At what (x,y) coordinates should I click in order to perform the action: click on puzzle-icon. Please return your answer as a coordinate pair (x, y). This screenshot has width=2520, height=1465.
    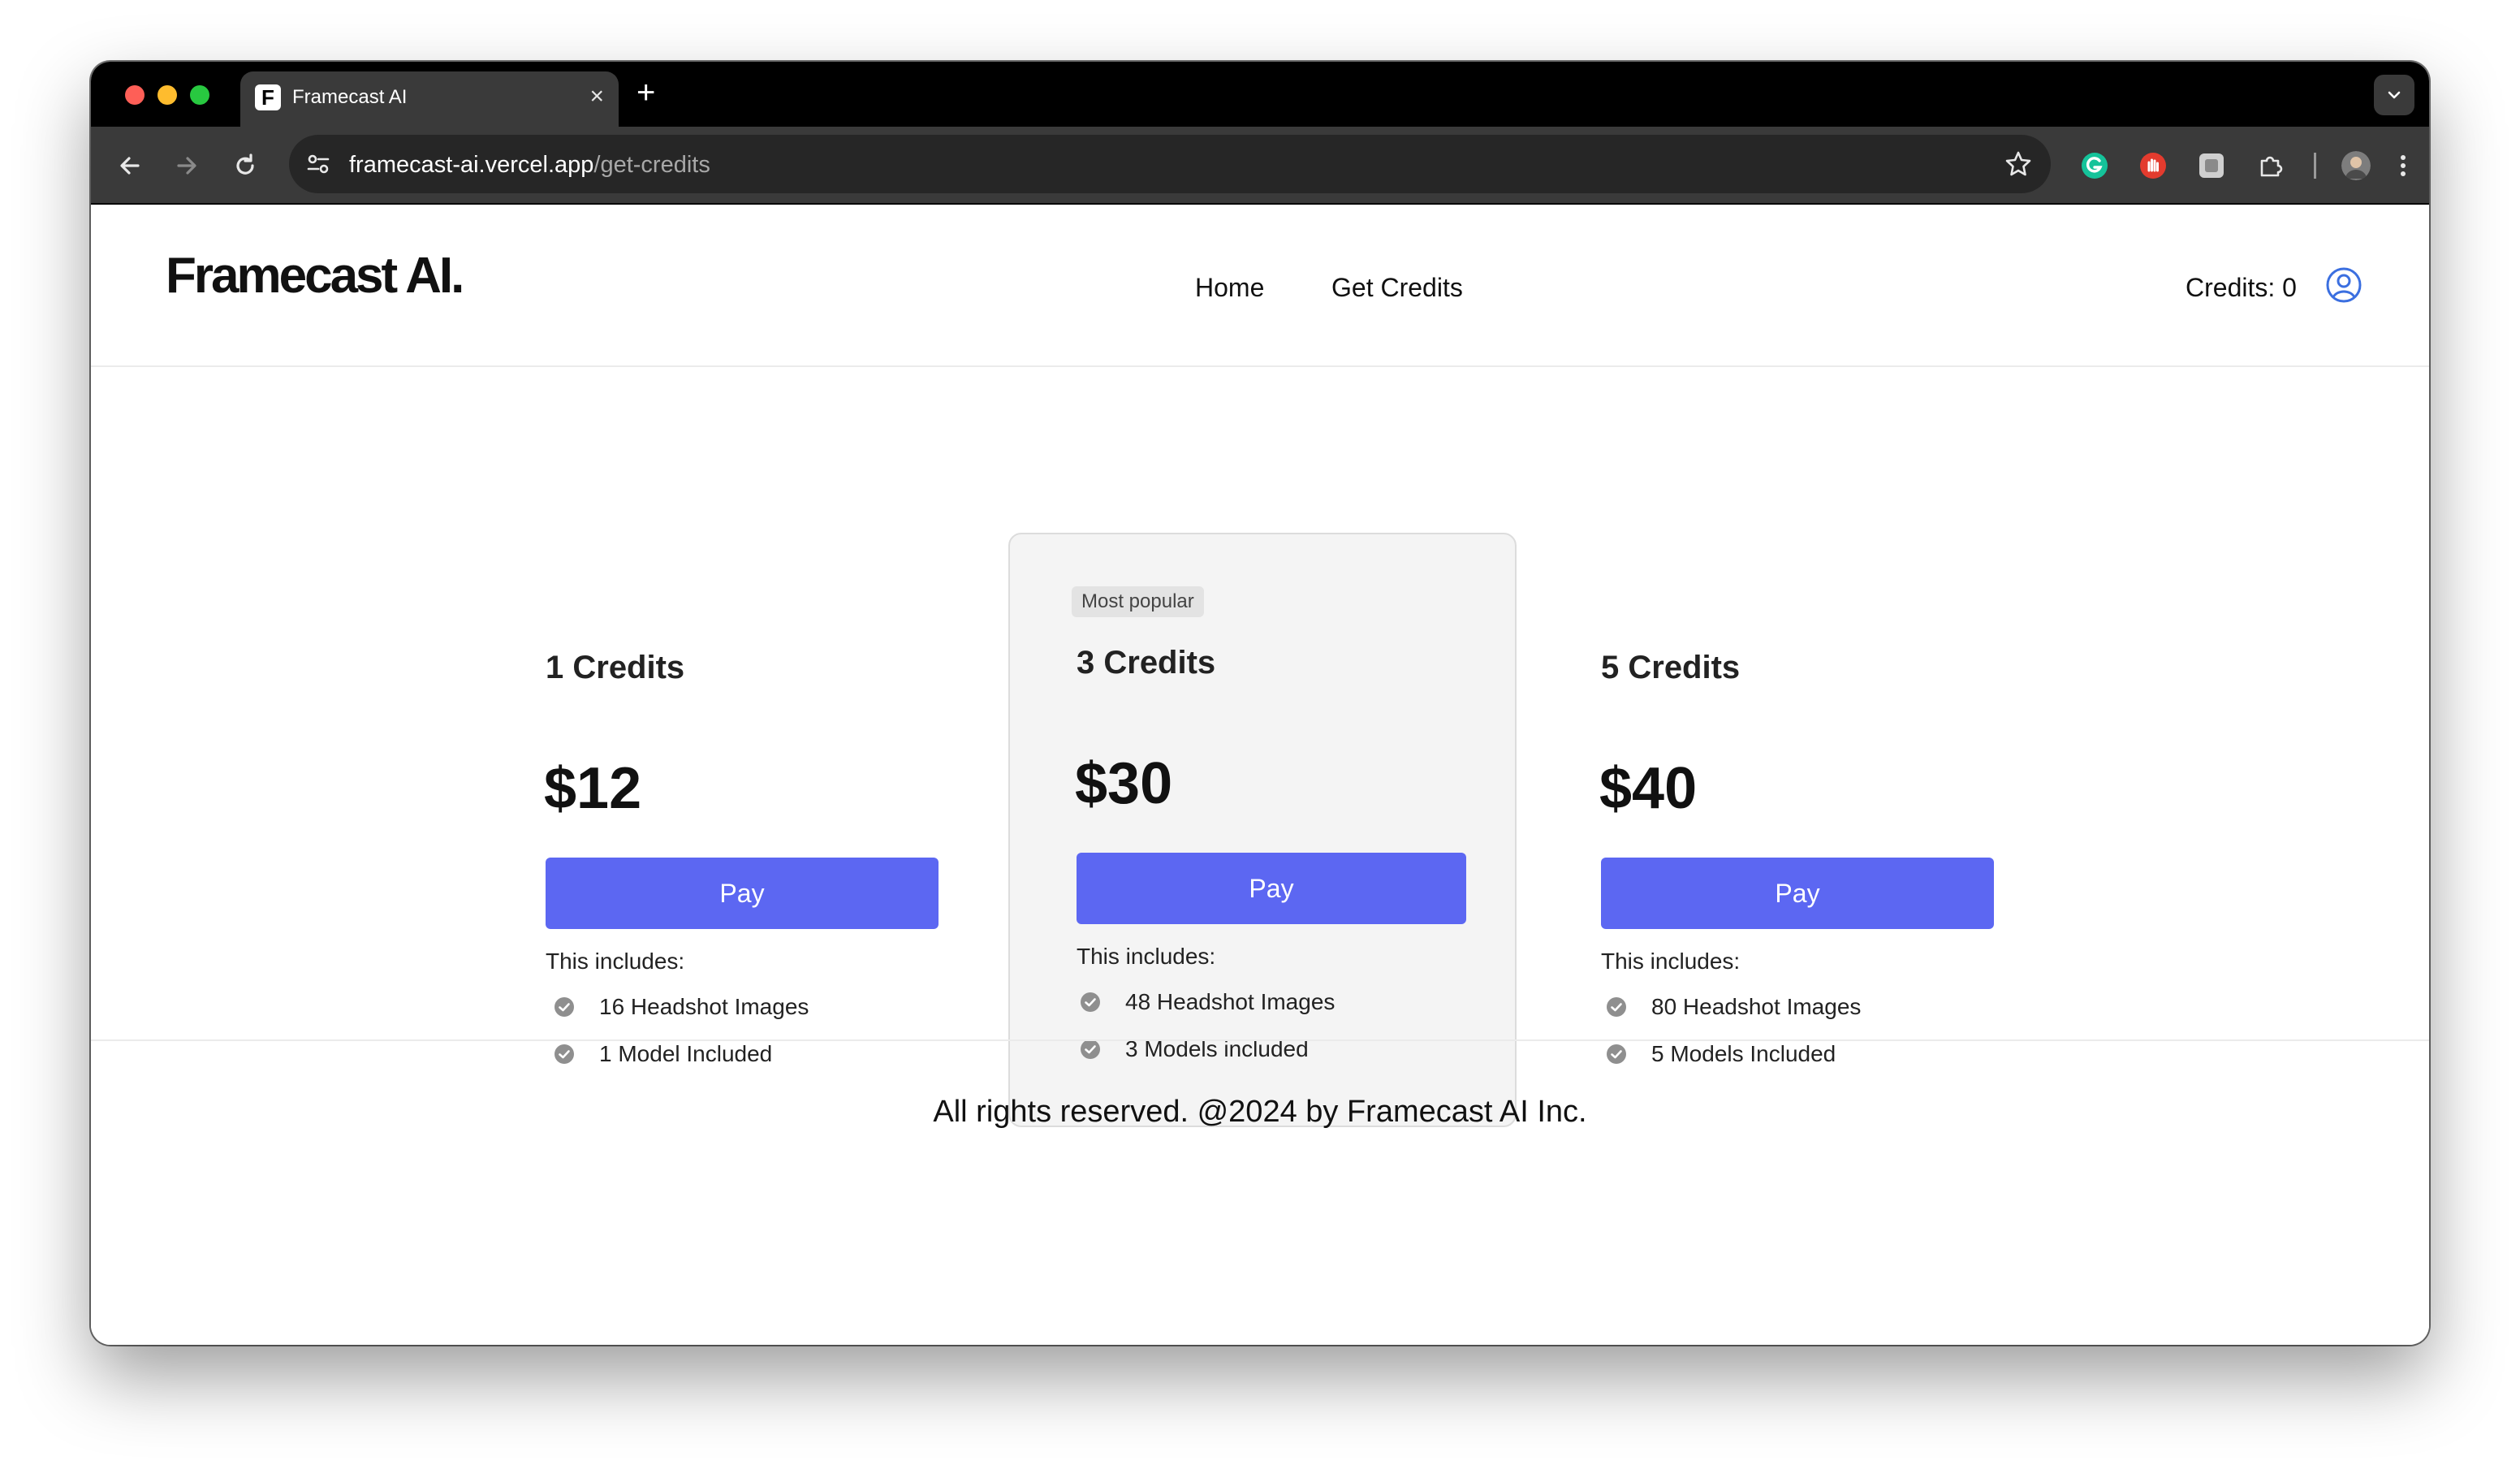
    Looking at the image, I should click on (2270, 165).